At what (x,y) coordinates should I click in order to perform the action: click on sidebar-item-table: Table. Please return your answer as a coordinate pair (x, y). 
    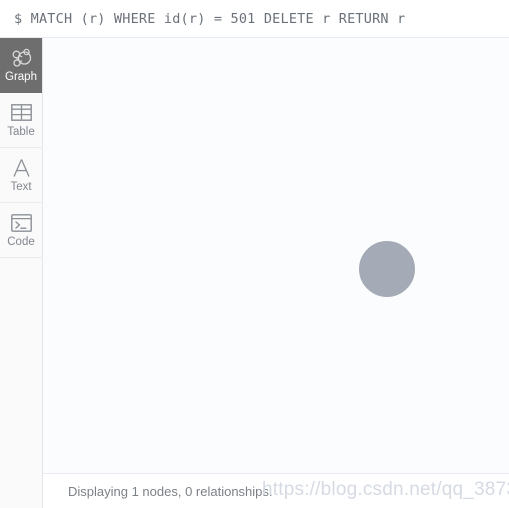
    Looking at the image, I should click on (21, 120).